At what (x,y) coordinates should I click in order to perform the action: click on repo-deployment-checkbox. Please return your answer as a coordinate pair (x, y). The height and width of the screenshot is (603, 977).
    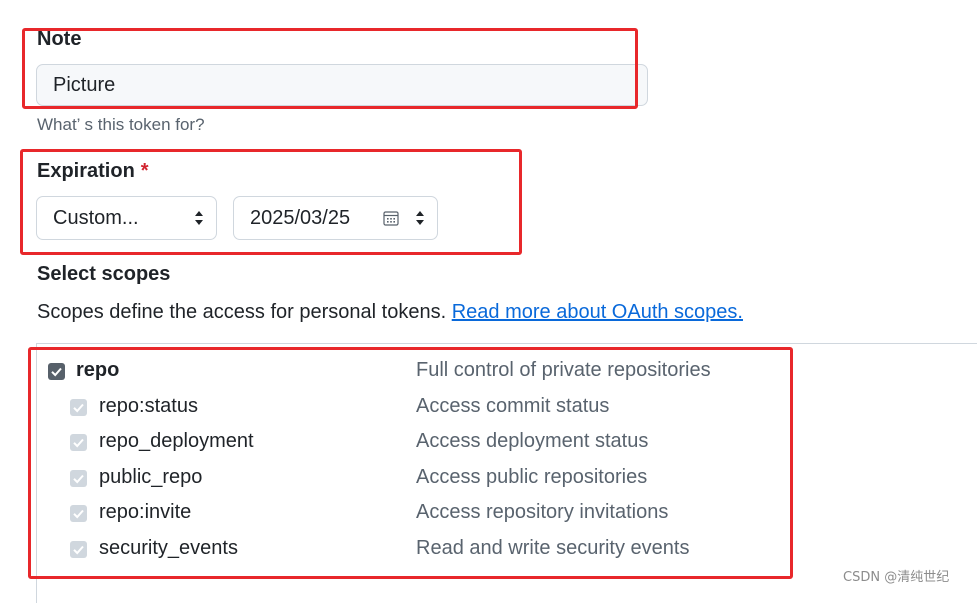
    Looking at the image, I should click on (78, 442).